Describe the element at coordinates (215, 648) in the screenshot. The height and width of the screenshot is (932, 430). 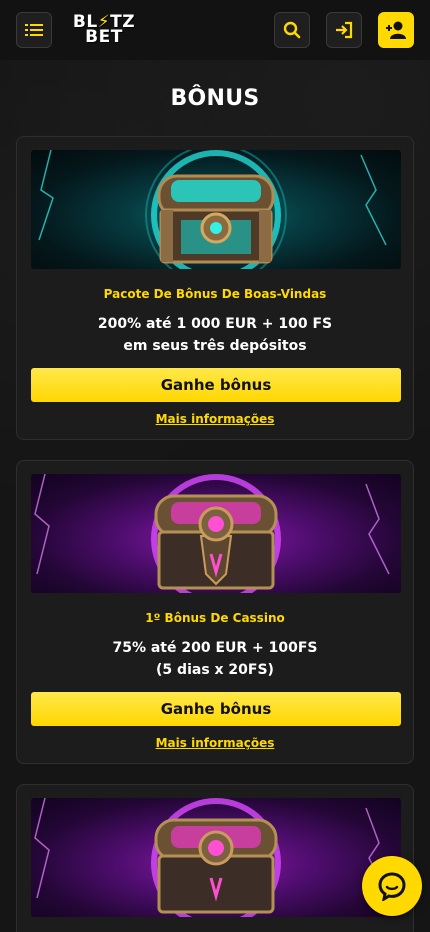
I see `bonus-desc-line1: 75% até 200 EUR + 100FS` at that location.